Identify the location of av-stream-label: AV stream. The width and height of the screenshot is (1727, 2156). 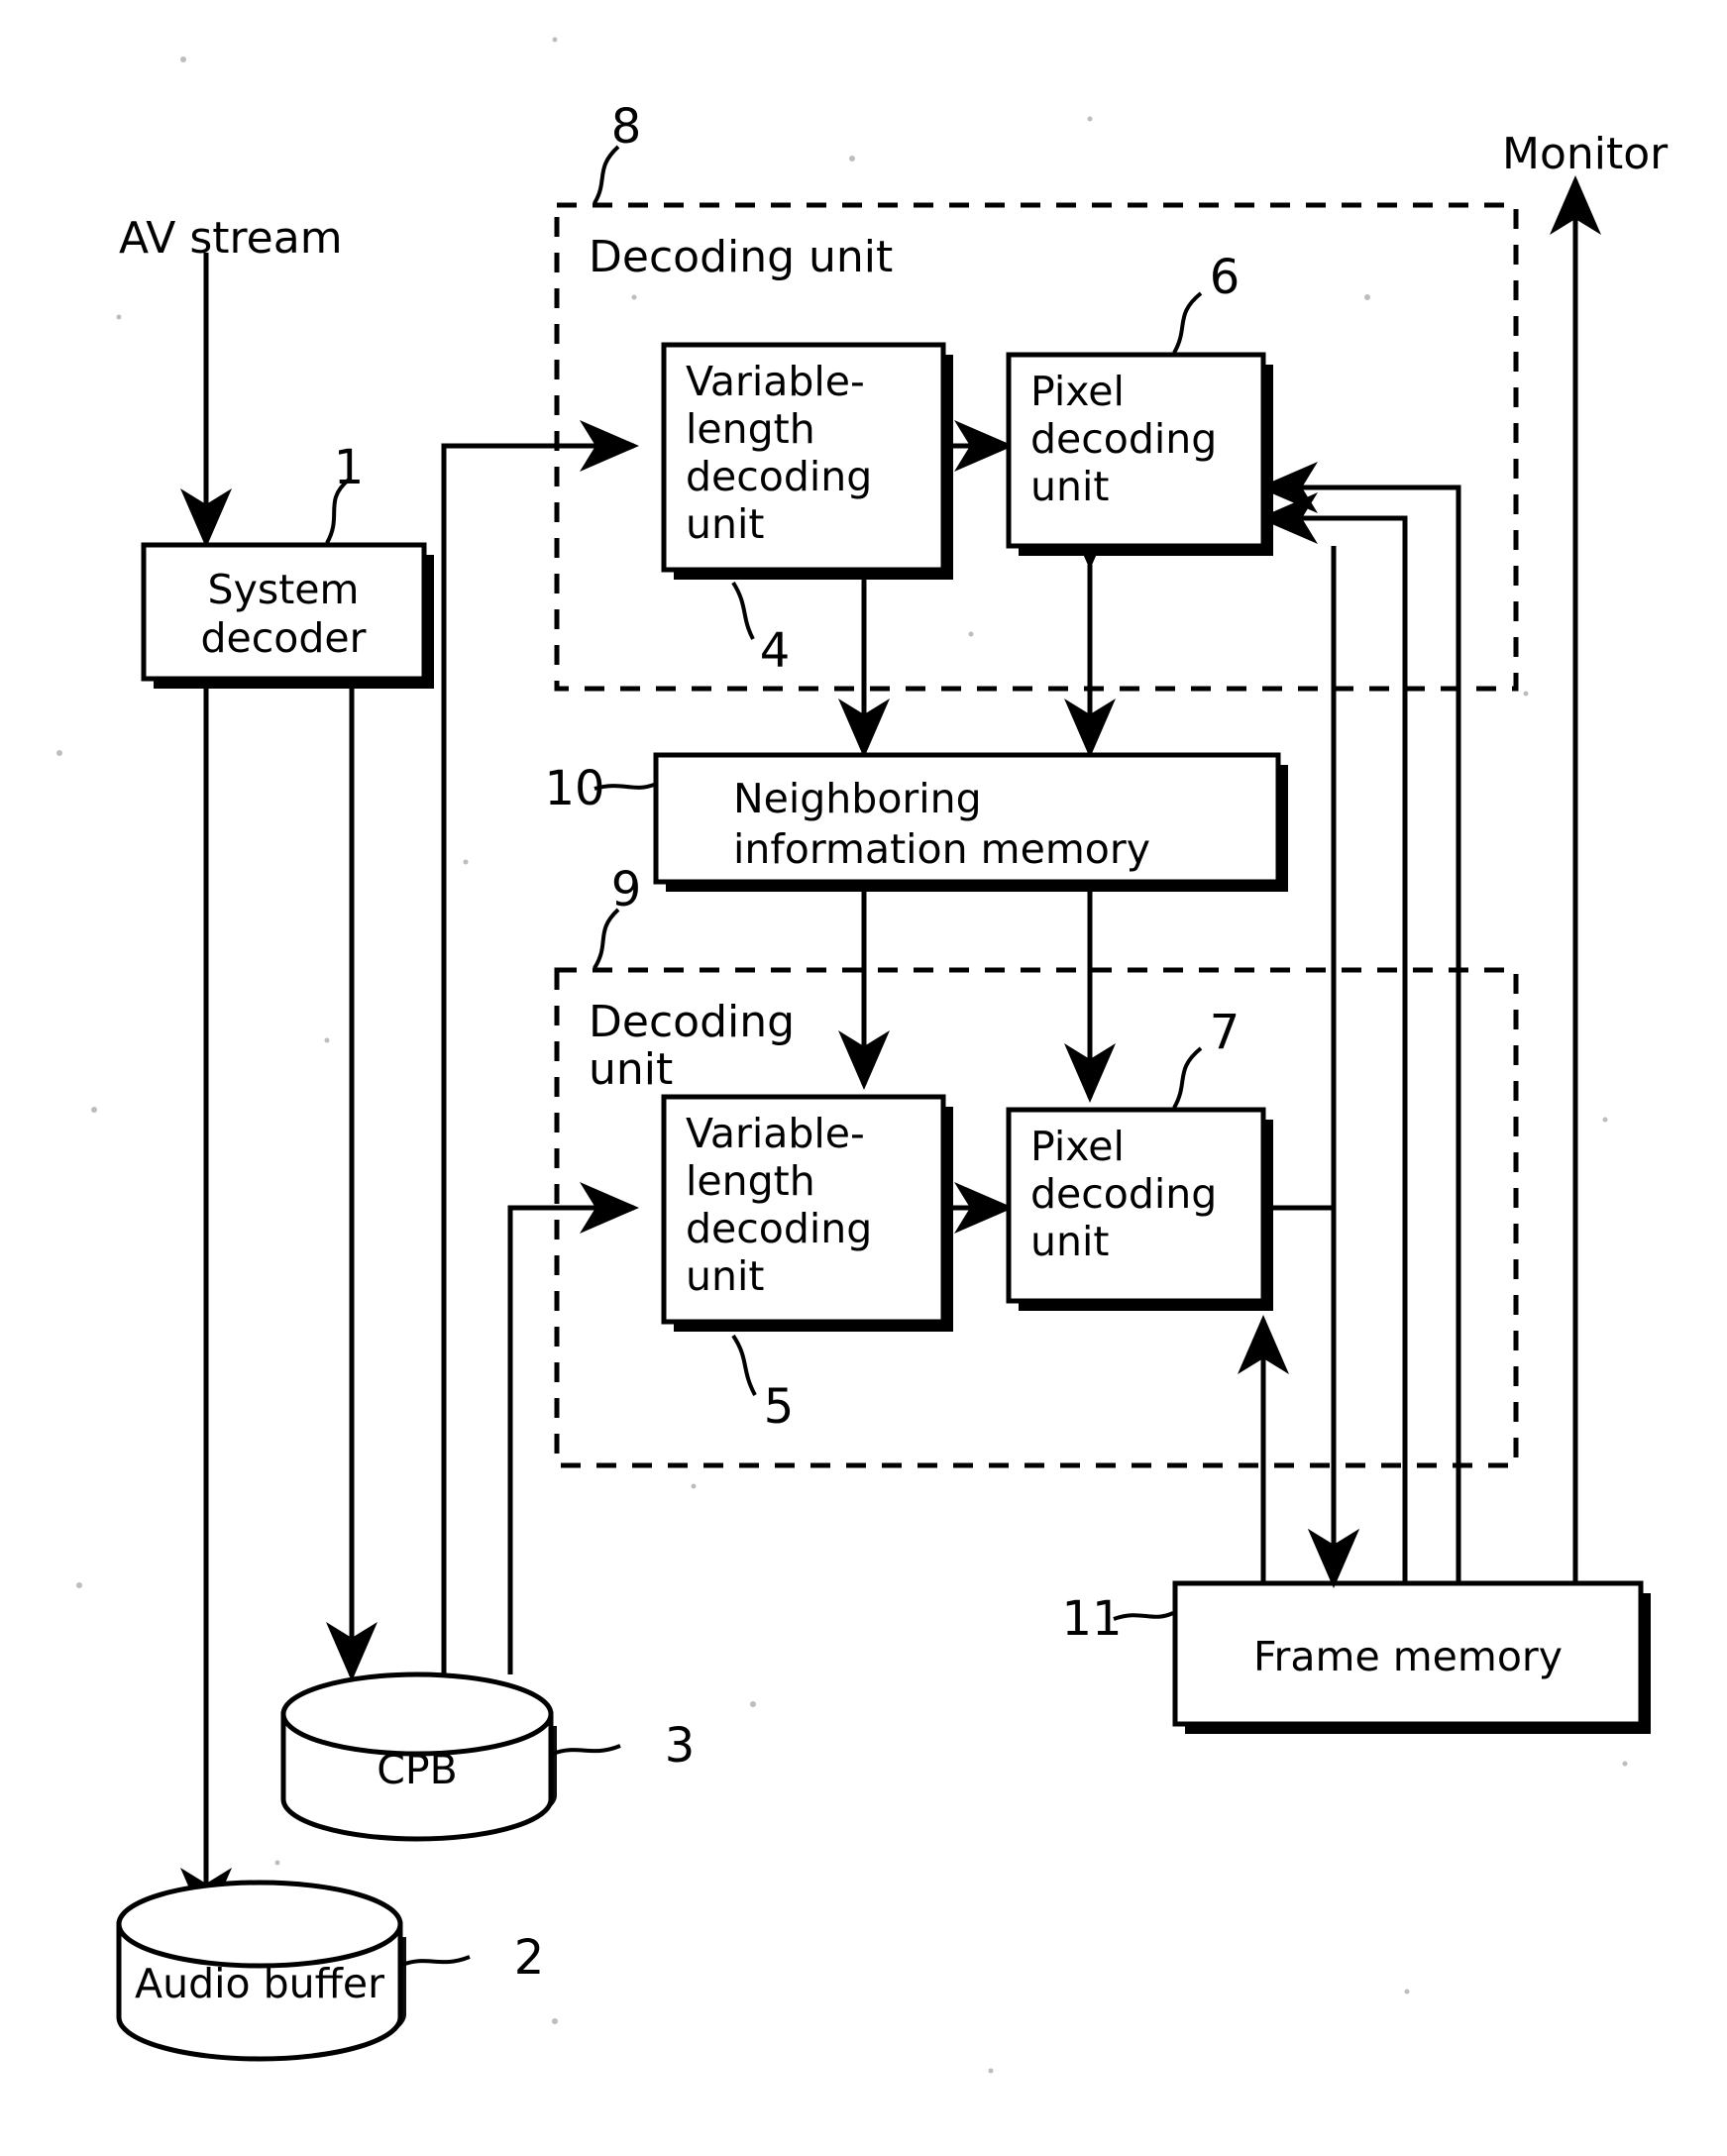
(231, 238).